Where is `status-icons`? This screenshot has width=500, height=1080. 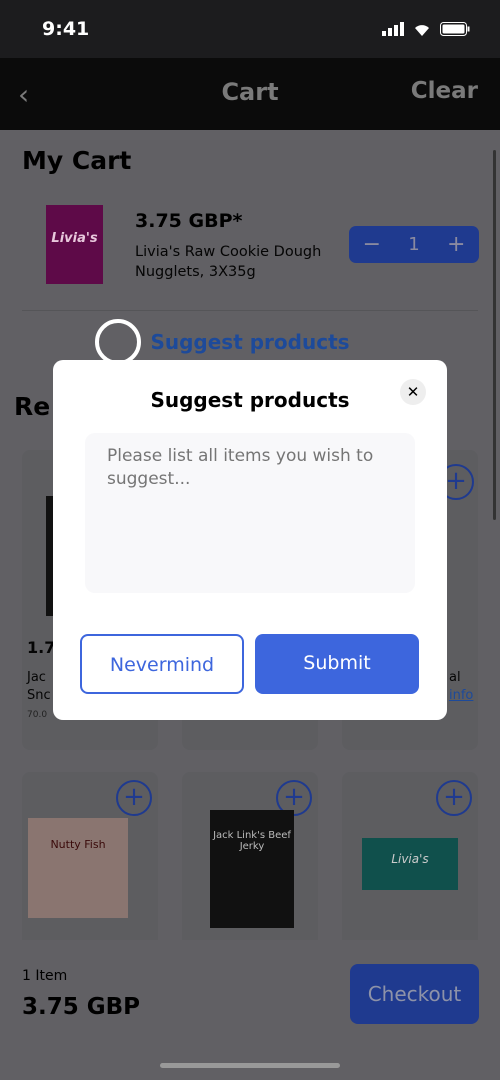 status-icons is located at coordinates (426, 29).